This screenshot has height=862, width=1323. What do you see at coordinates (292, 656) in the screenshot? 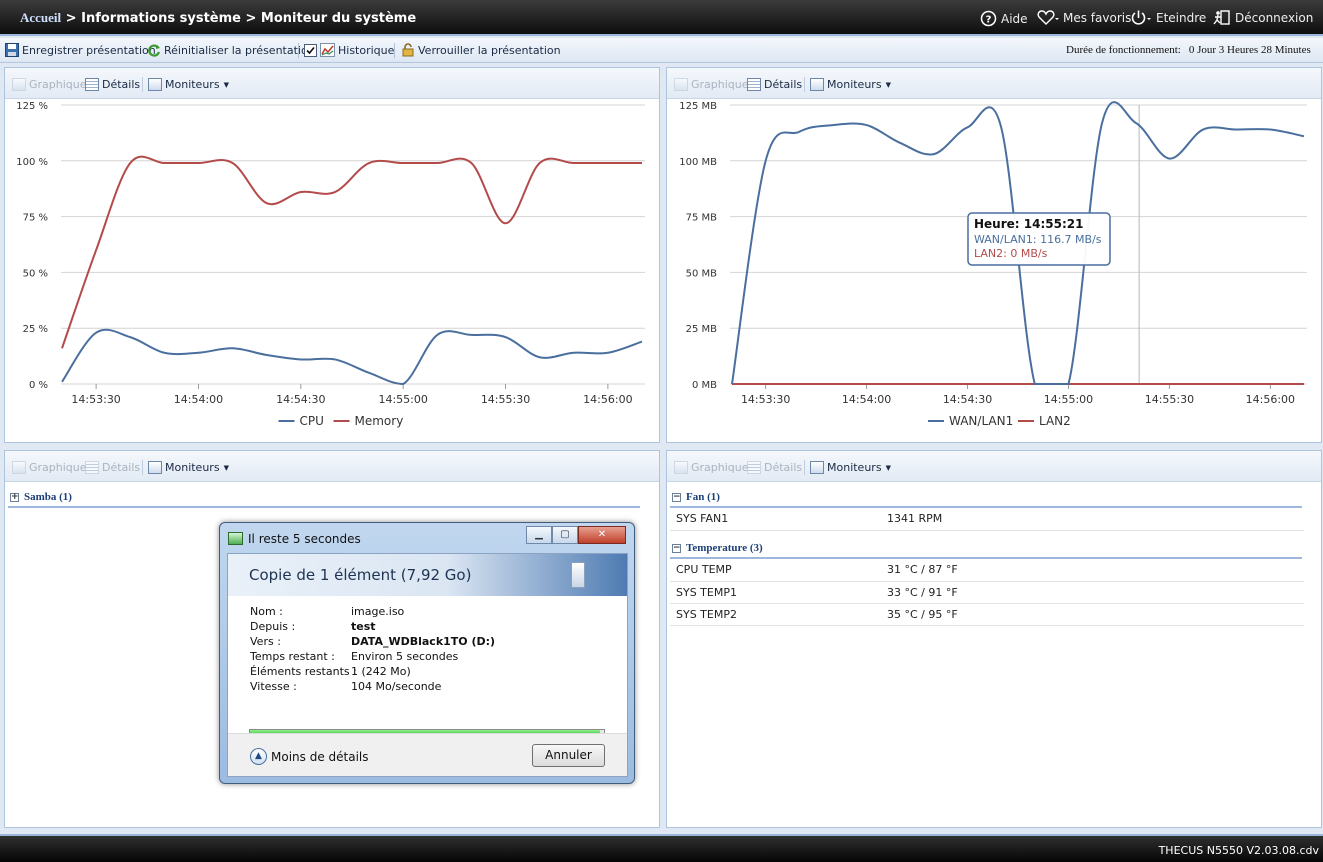
I see `detail-label: Temps restant :` at bounding box center [292, 656].